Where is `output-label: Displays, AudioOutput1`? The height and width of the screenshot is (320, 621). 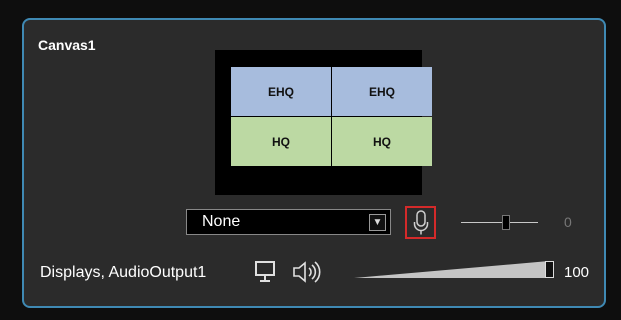
output-label: Displays, AudioOutput1 is located at coordinates (123, 272).